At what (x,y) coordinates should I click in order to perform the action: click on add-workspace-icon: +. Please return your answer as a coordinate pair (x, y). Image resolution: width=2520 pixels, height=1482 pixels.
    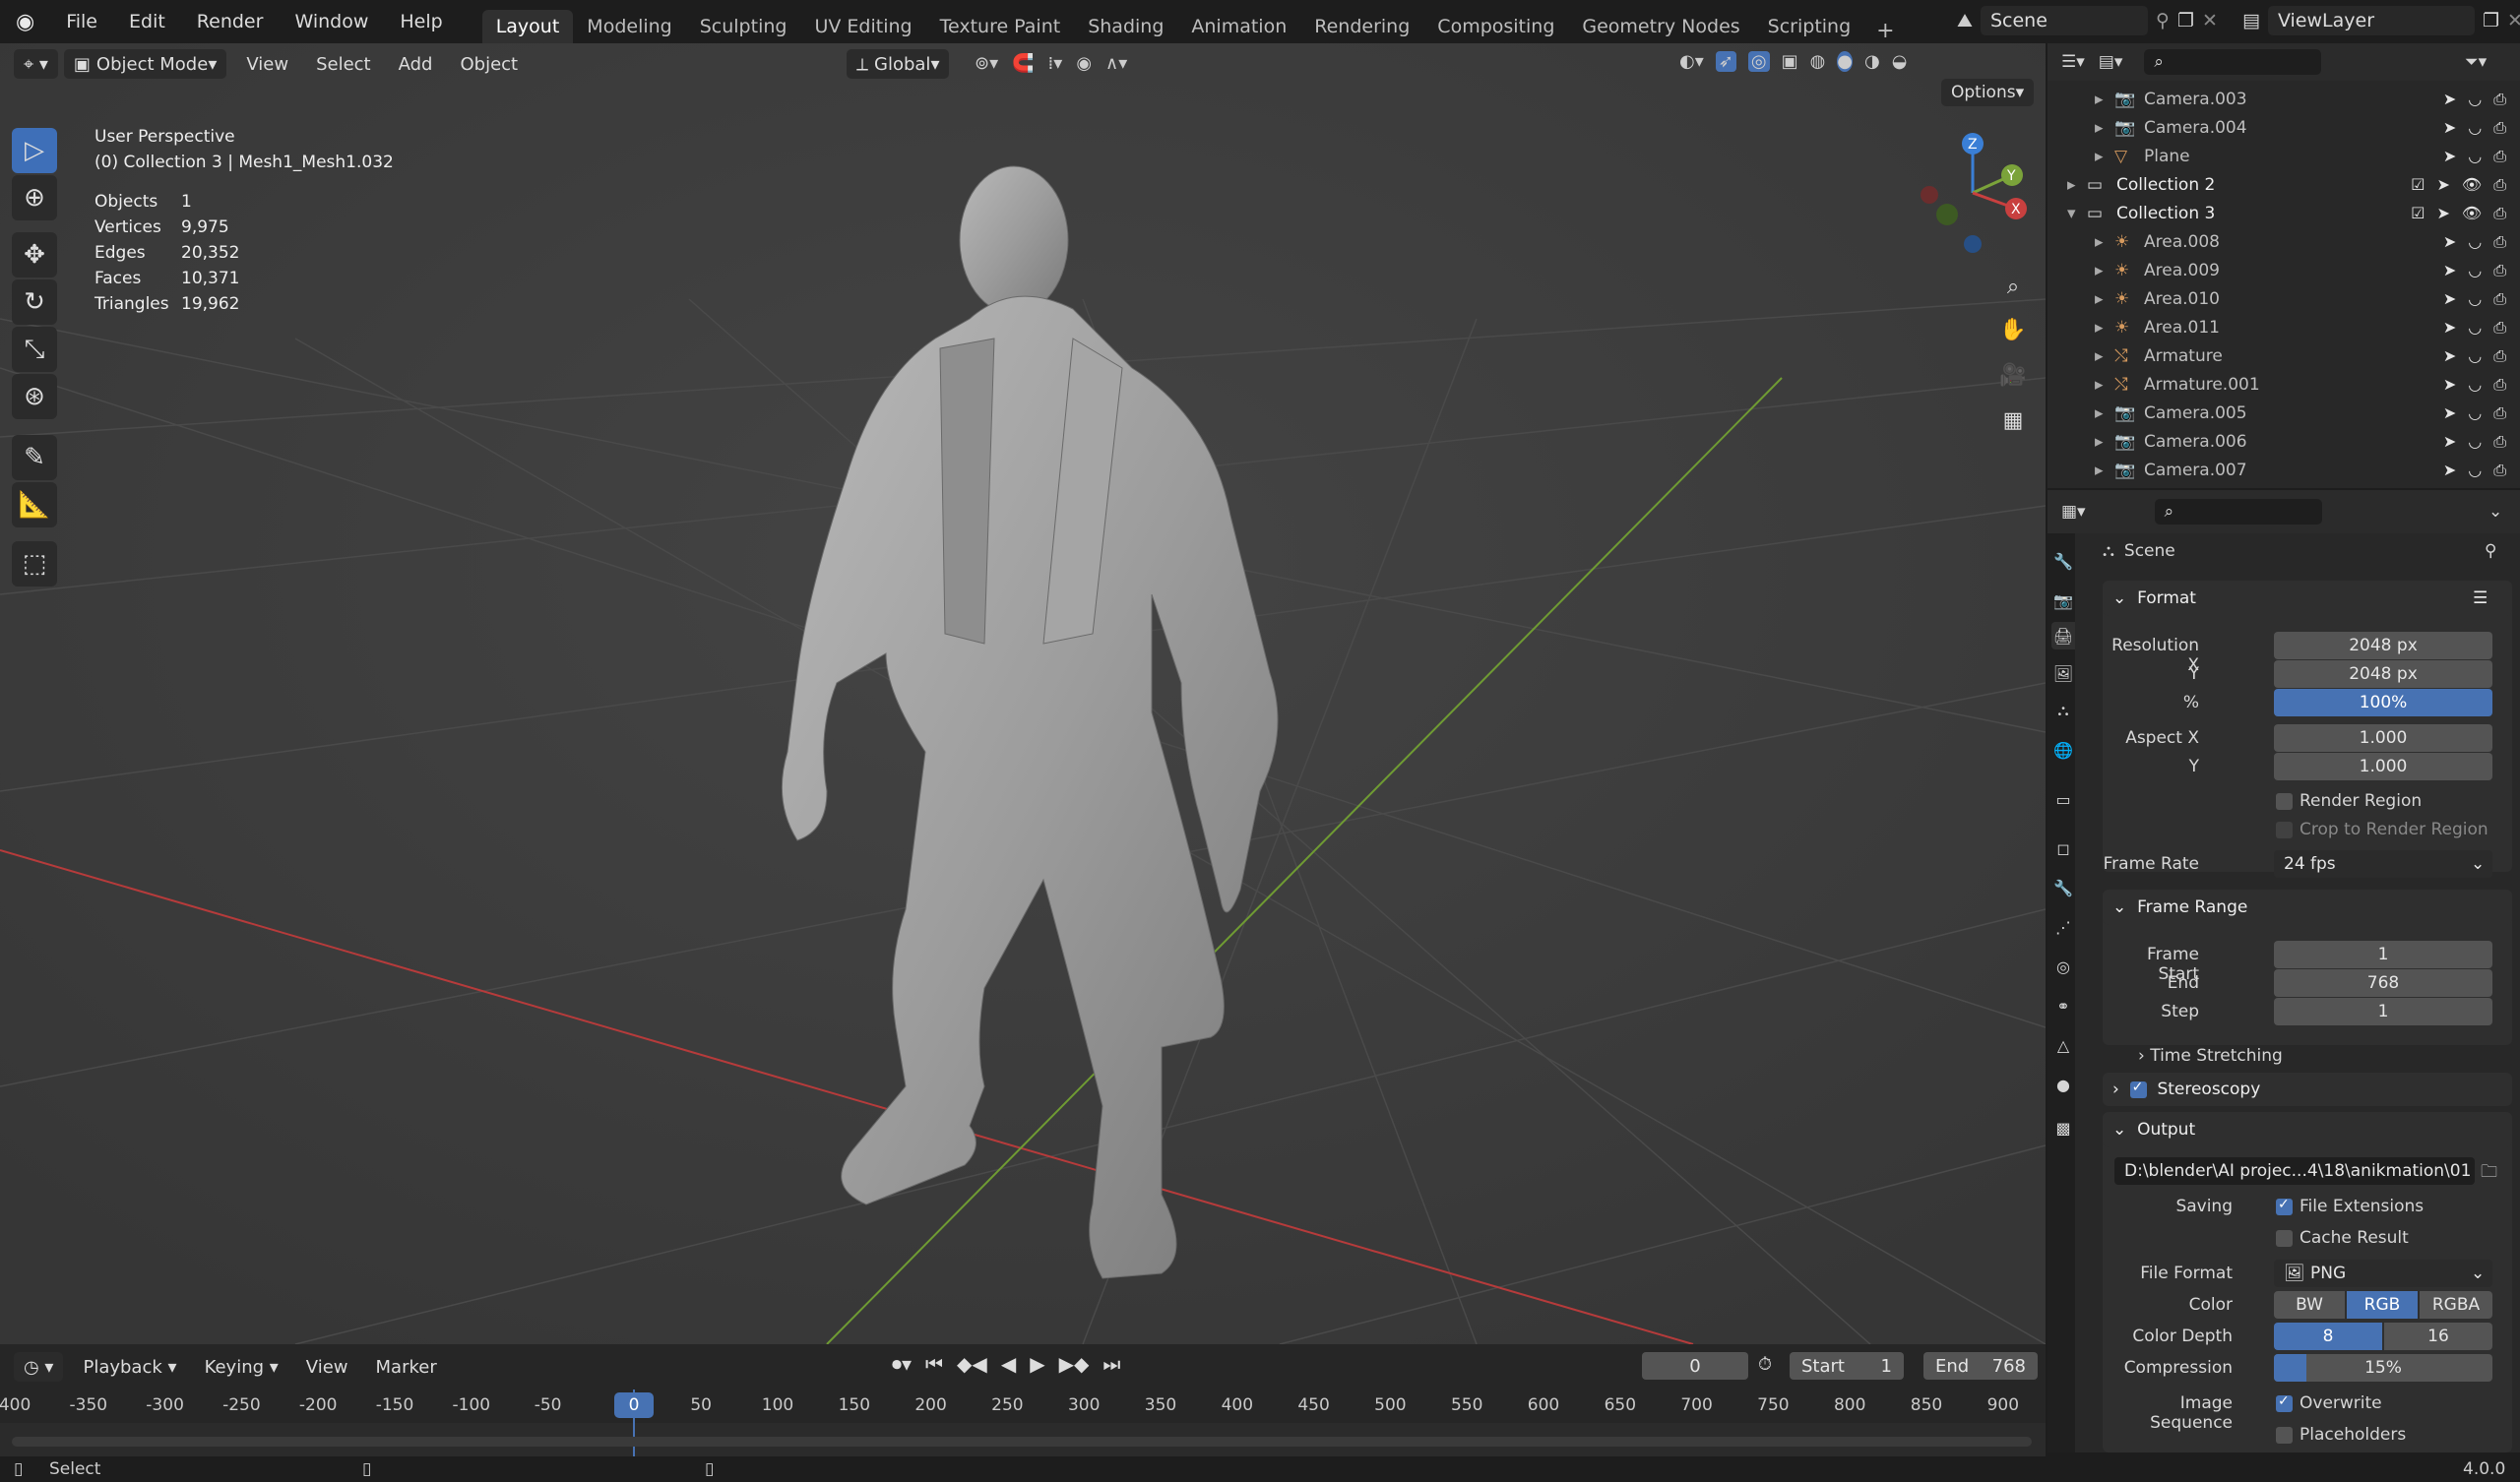
    Looking at the image, I should click on (1885, 31).